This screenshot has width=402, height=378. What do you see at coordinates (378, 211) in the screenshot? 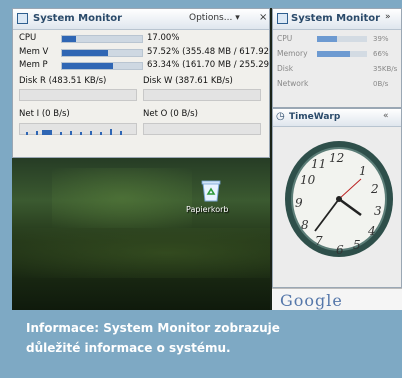
I see `svg-text: 3` at bounding box center [378, 211].